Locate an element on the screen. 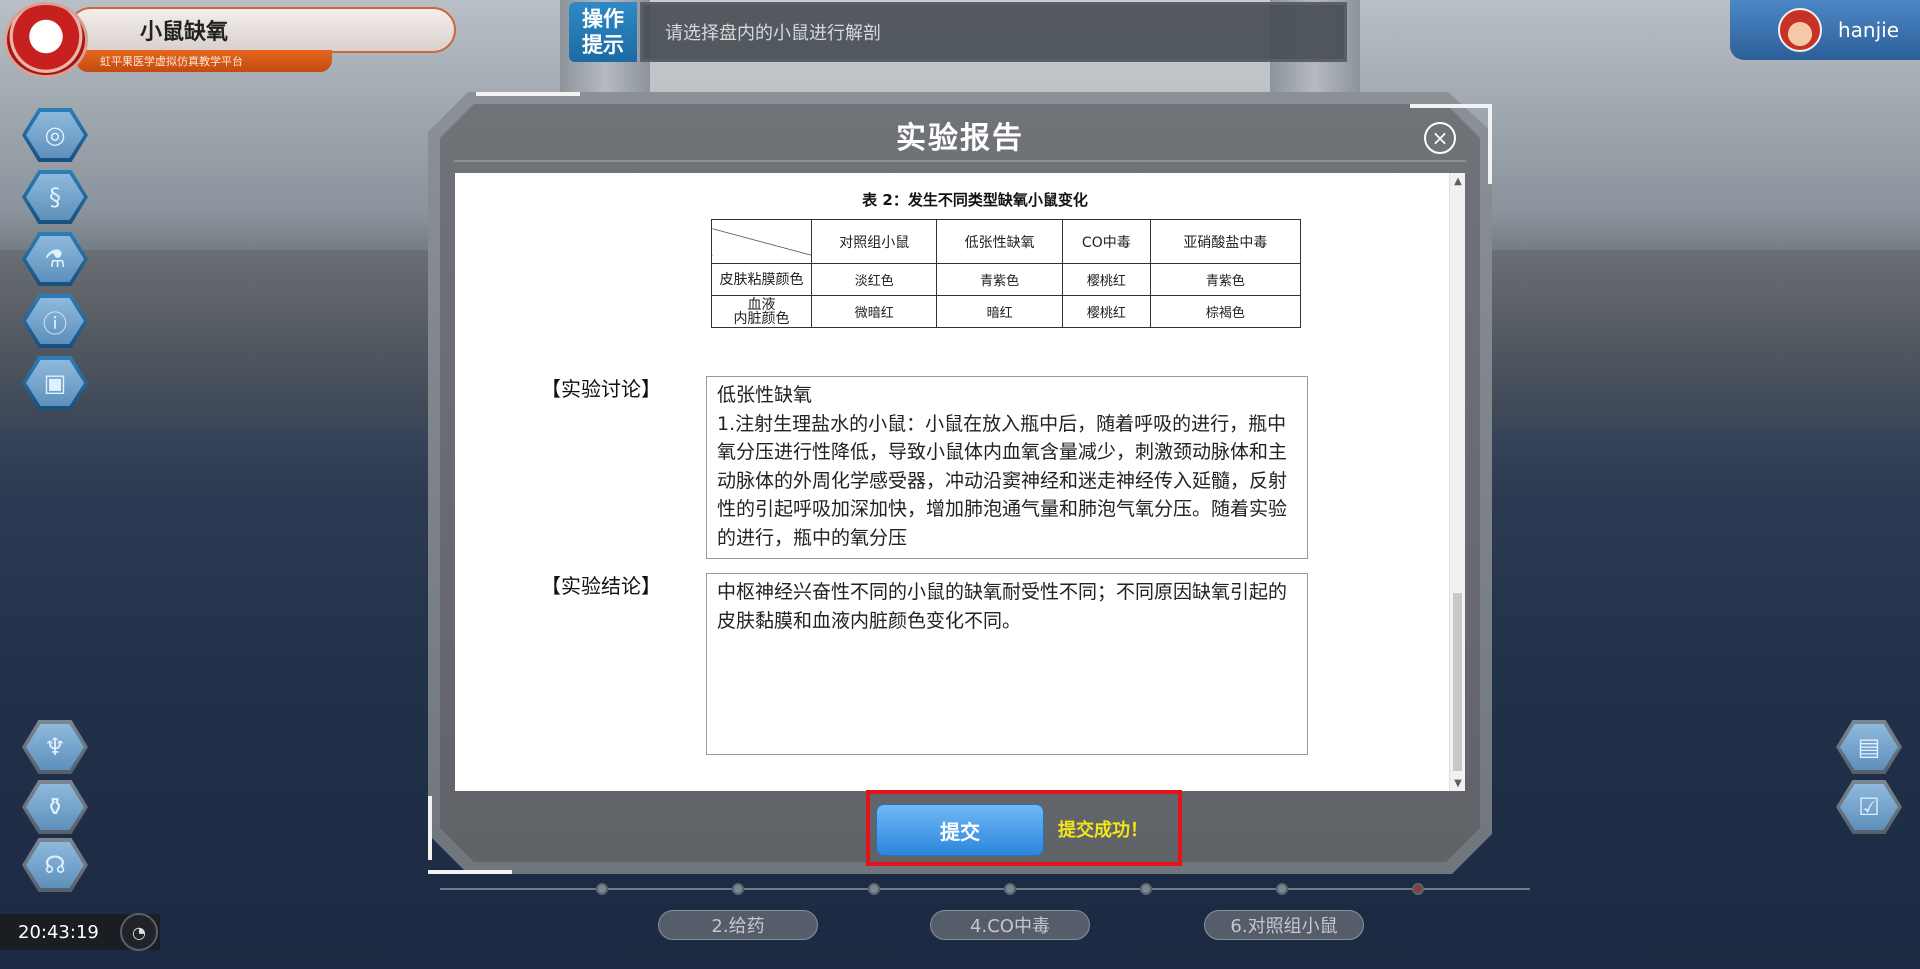  modal-title-divider is located at coordinates (960, 161).